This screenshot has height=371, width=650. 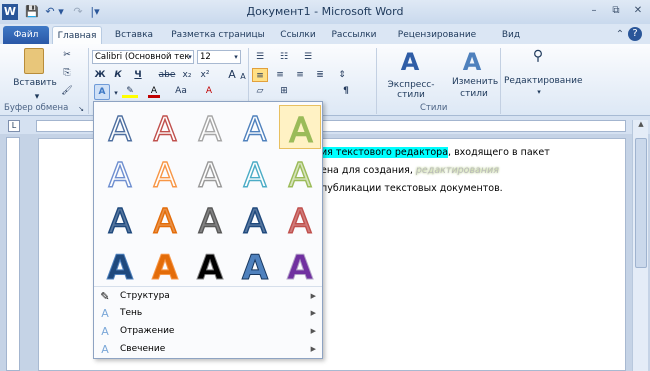 What do you see at coordinates (638, 11) in the screenshot?
I see `close-button: ✕` at bounding box center [638, 11].